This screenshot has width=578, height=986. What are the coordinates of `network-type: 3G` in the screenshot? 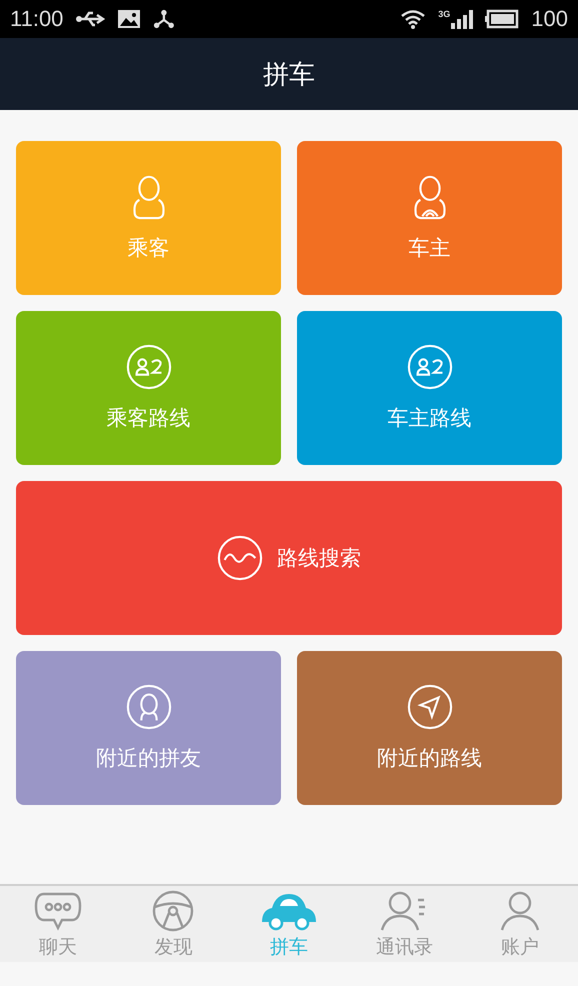 It's located at (444, 14).